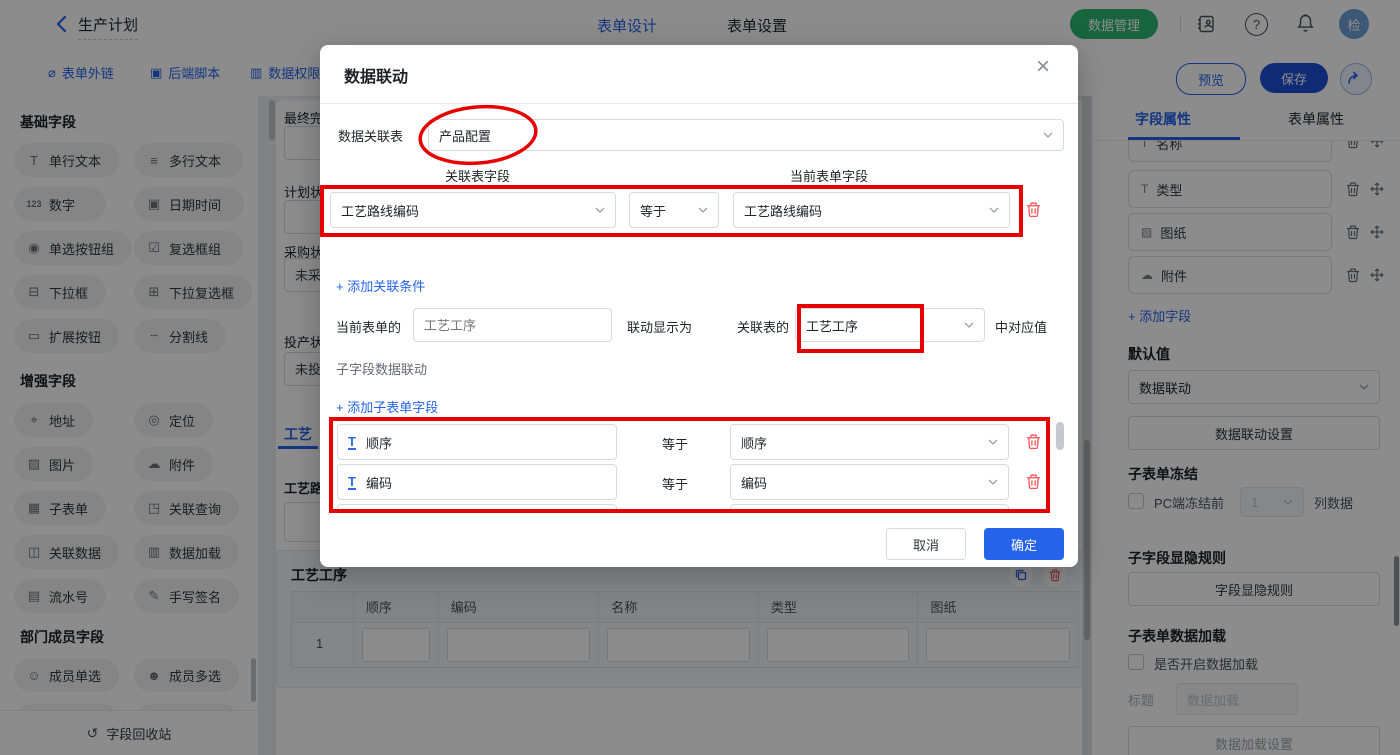  What do you see at coordinates (653, 211) in the screenshot?
I see `condition-operator-value: 等于` at bounding box center [653, 211].